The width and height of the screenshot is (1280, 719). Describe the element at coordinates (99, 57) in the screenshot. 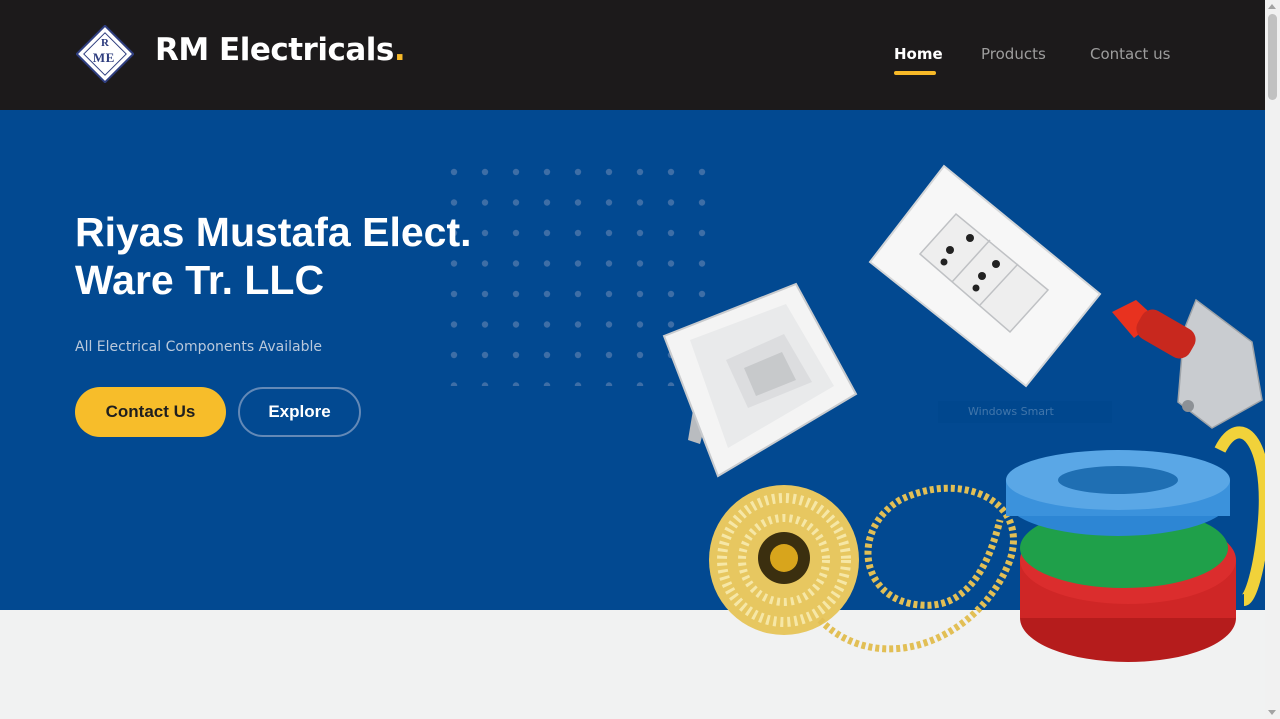

I see `svg-text: M` at that location.